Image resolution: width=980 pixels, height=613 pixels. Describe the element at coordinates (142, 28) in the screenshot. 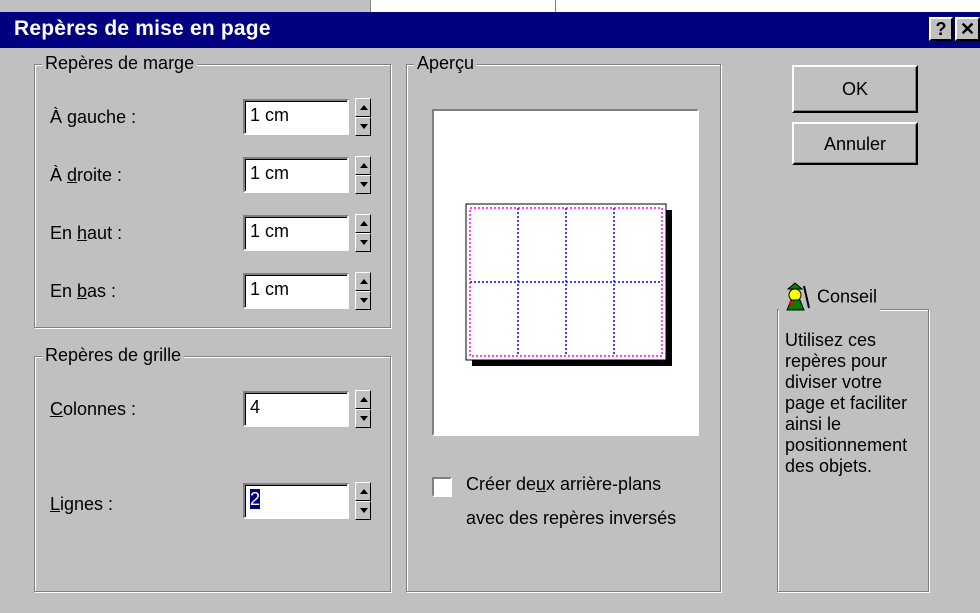

I see `dialog-title: Repères de mise en page` at that location.